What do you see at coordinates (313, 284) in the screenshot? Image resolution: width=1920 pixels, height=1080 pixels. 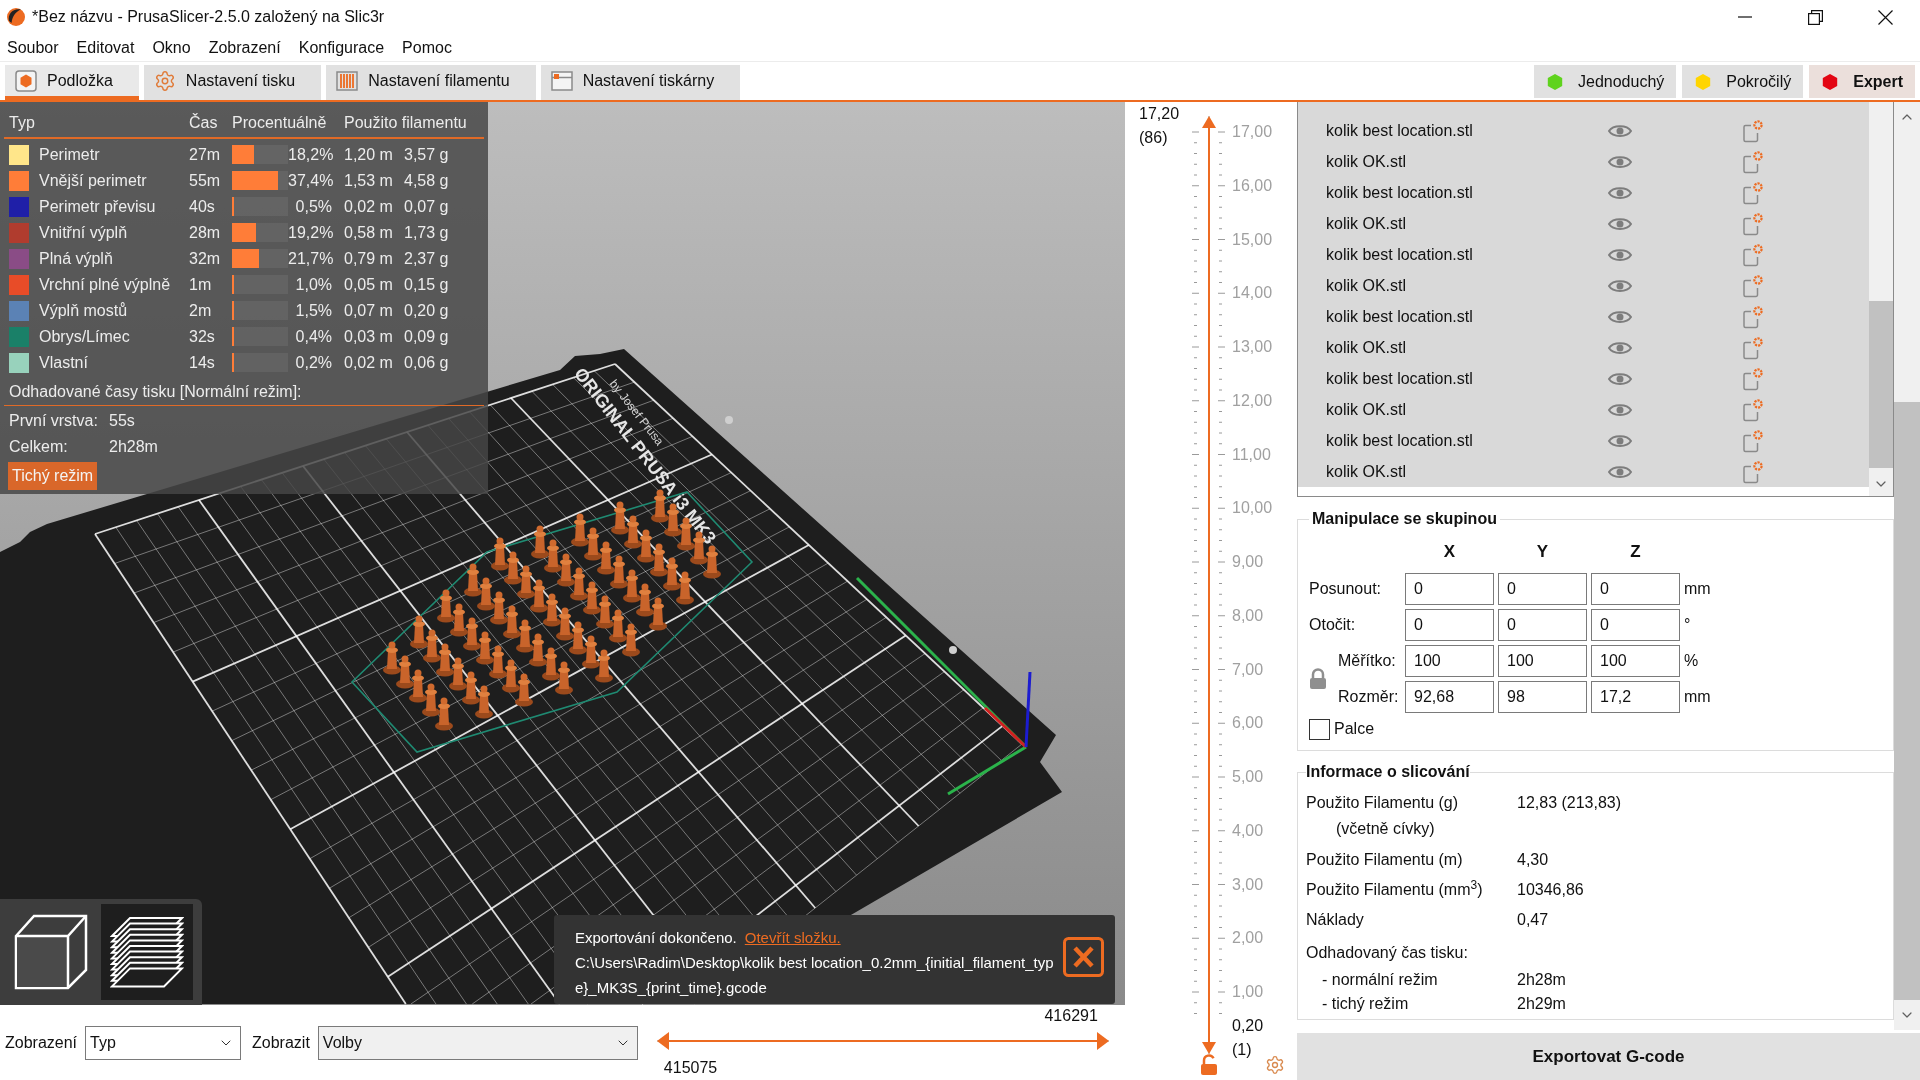 I see `legend-percent: 1,0%` at bounding box center [313, 284].